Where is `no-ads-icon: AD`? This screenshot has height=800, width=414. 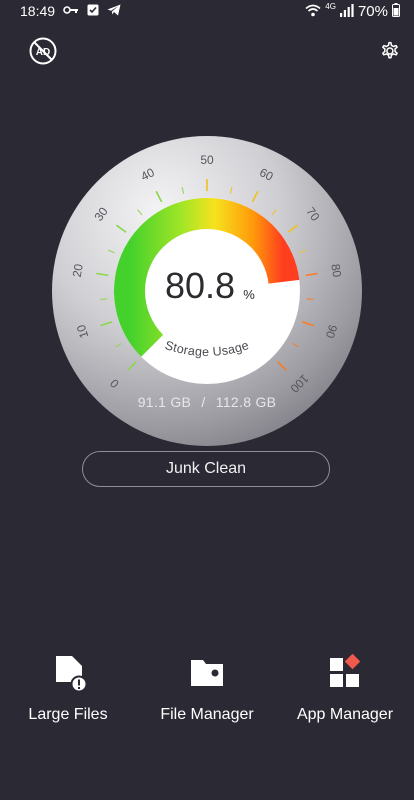
no-ads-icon: AD is located at coordinates (43, 51).